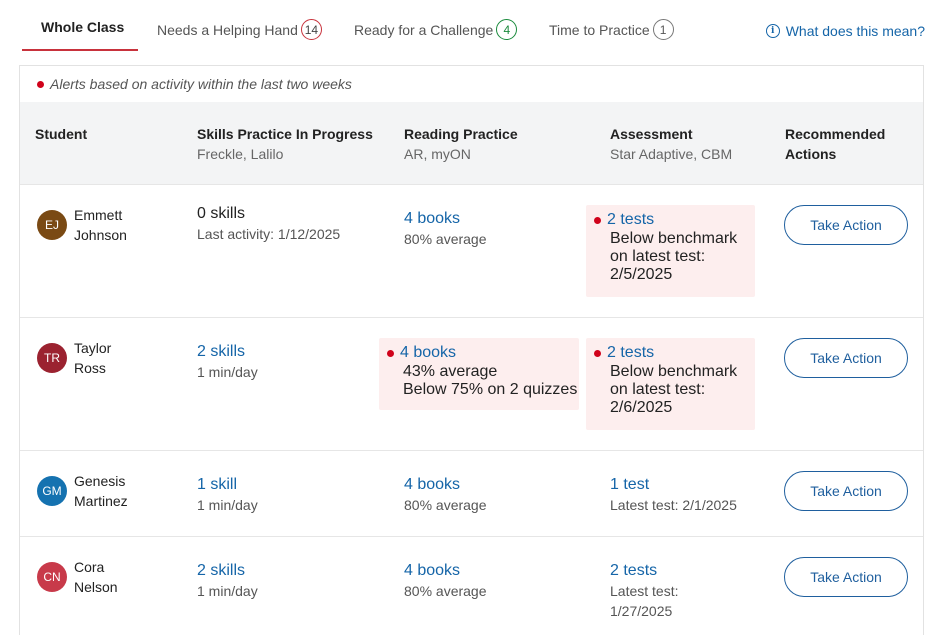 This screenshot has height=635, width=945. What do you see at coordinates (855, 31) in the screenshot?
I see `help-link-label: What does this mean?` at bounding box center [855, 31].